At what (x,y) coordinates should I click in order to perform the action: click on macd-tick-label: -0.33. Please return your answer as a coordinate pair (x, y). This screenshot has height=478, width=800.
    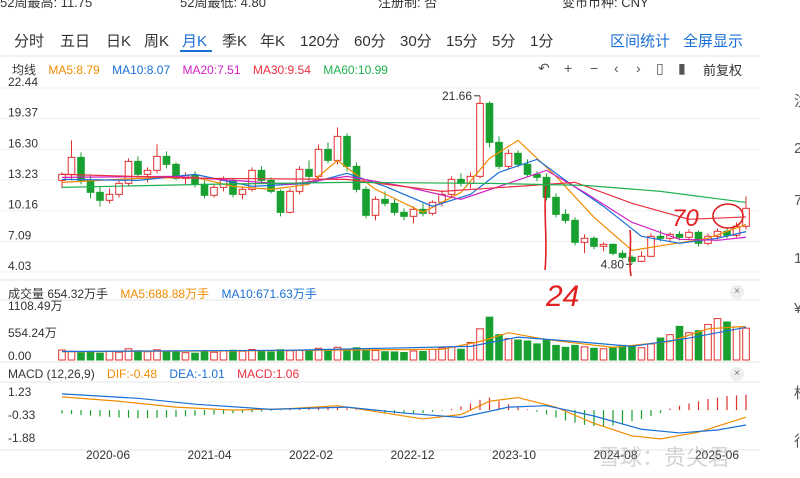
    Looking at the image, I should click on (22, 415).